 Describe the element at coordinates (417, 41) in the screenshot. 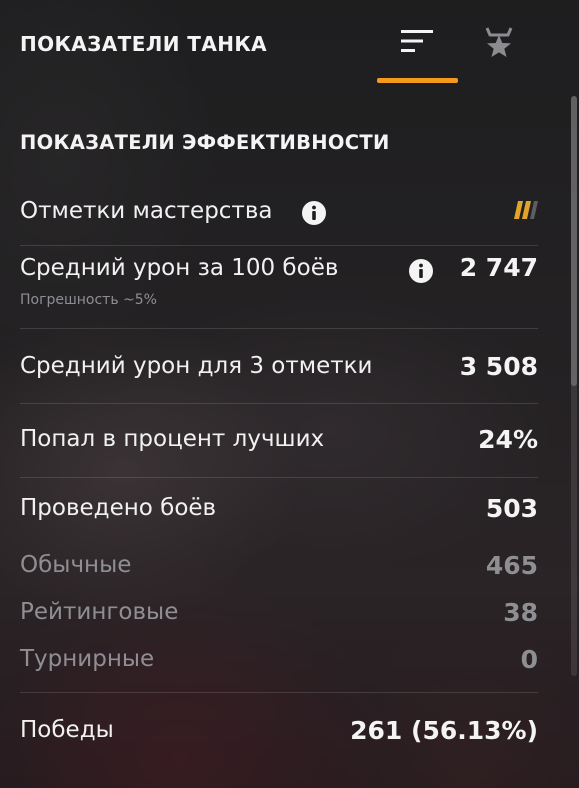

I see `list-icon` at that location.